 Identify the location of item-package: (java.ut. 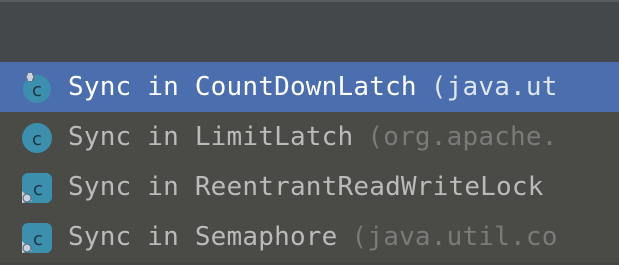
(494, 87).